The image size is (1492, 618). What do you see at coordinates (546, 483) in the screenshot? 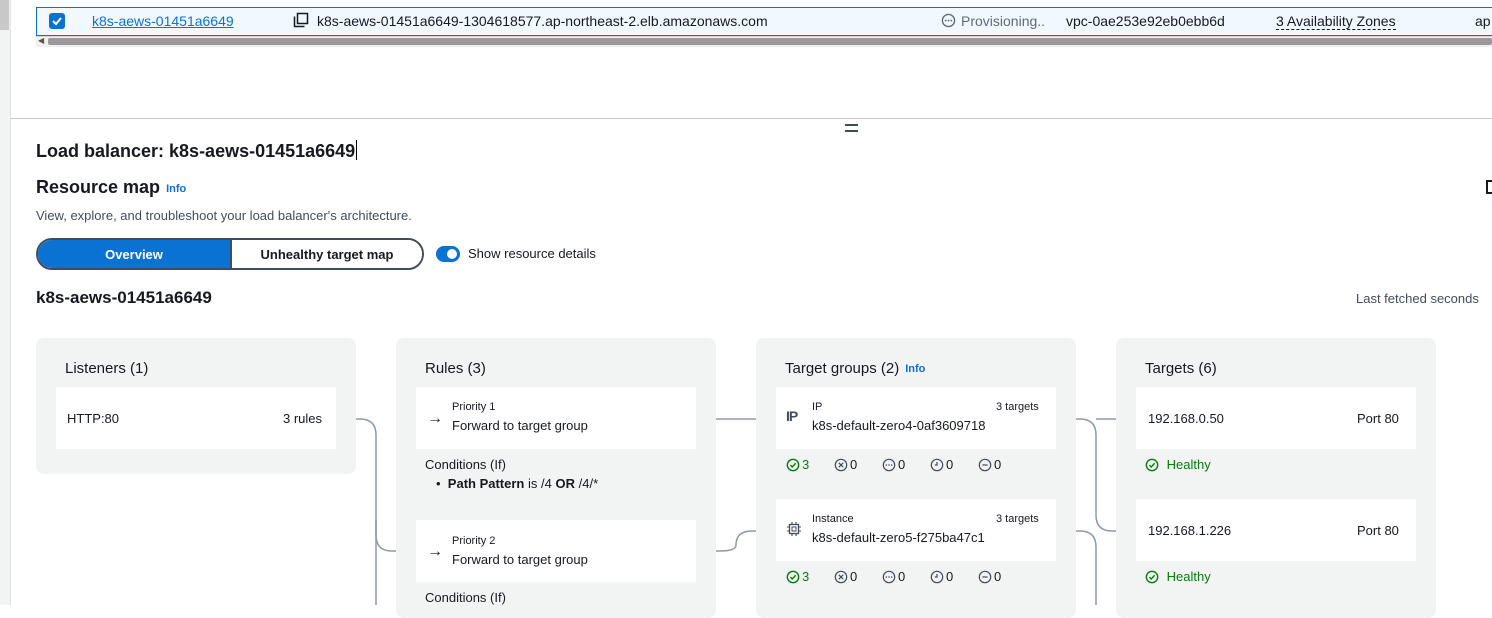
I see `condition-value-1: /4` at bounding box center [546, 483].